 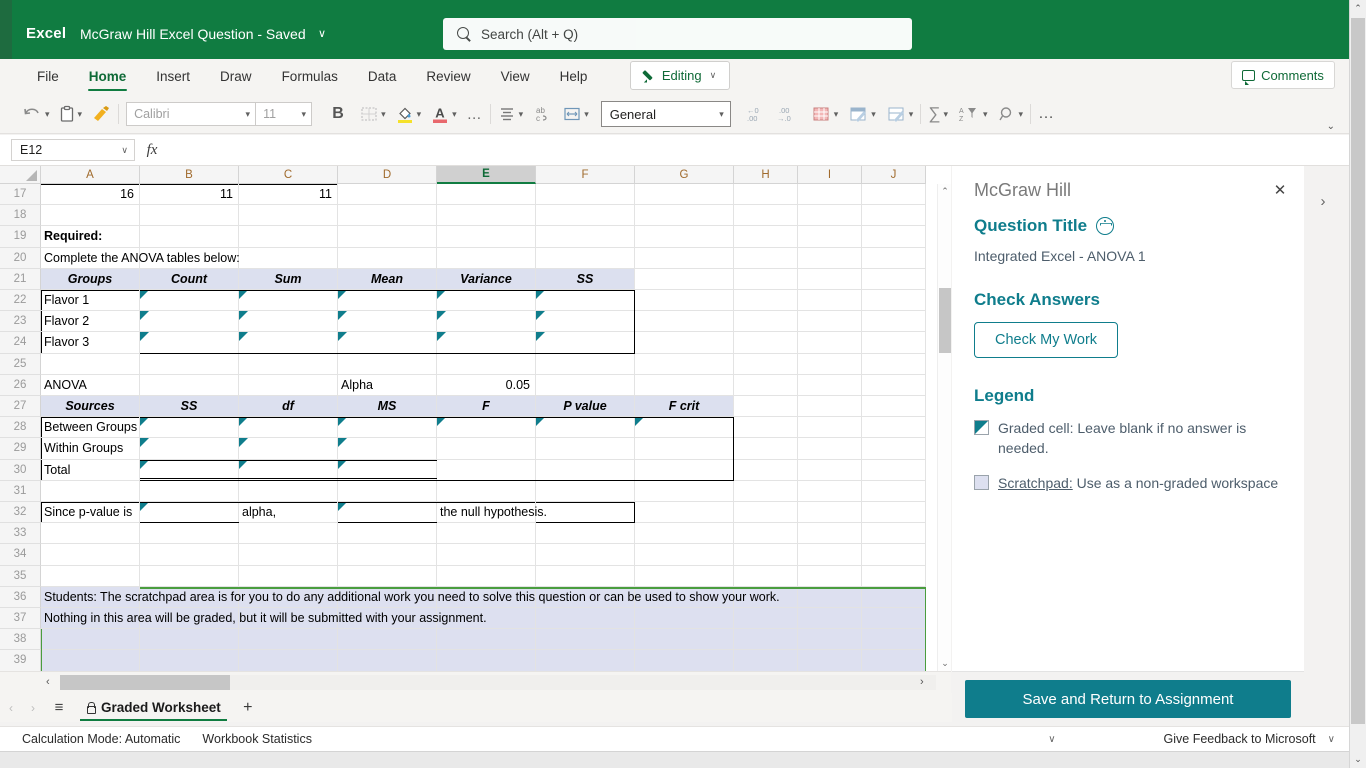 What do you see at coordinates (387, 322) in the screenshot?
I see `cell-D23` at bounding box center [387, 322].